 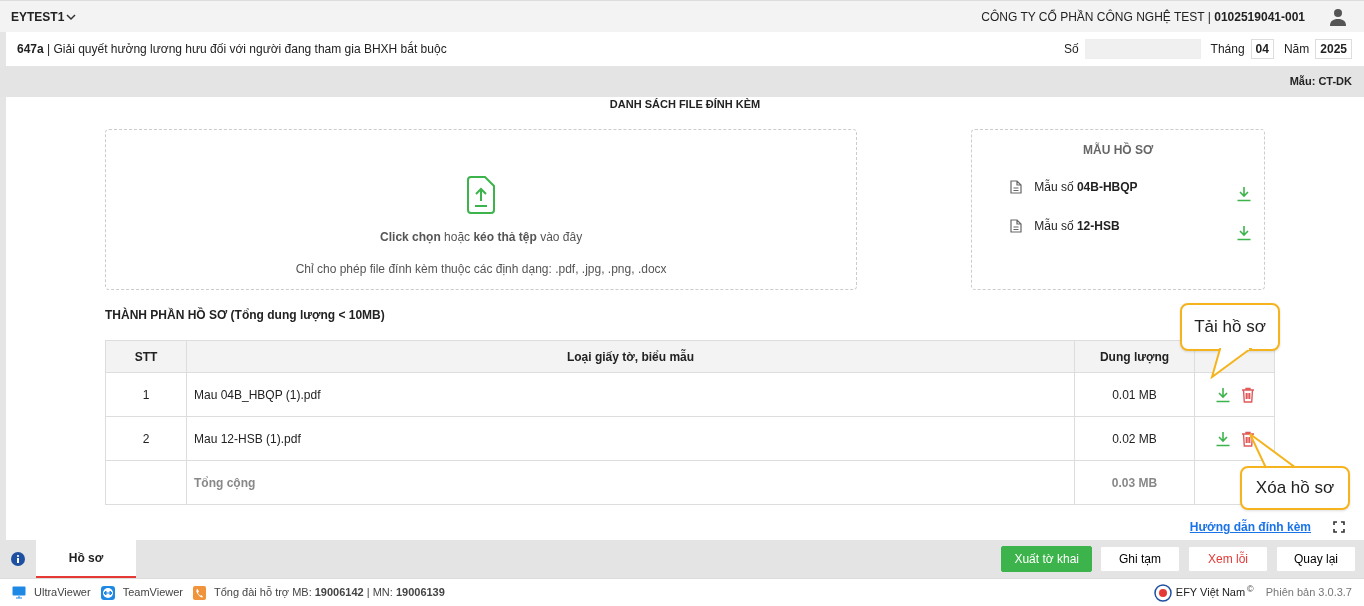 What do you see at coordinates (245, 315) in the screenshot?
I see `table-title: THÀNH PHẦN HỒ SƠ (Tổng dung lượng < 10MB)` at bounding box center [245, 315].